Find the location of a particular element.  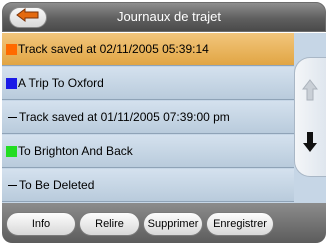

arrow-up-icon is located at coordinates (310, 92).